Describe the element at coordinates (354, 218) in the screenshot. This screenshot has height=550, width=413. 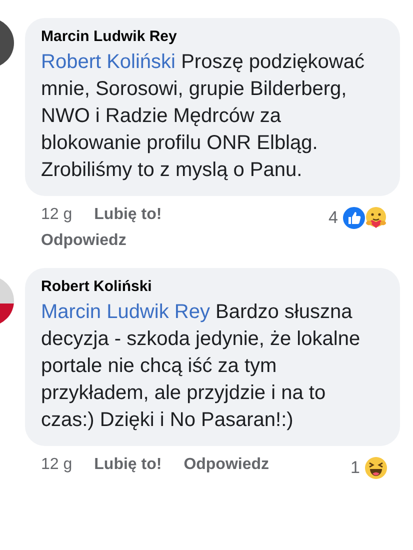
I see `thumbs-up-icon` at that location.